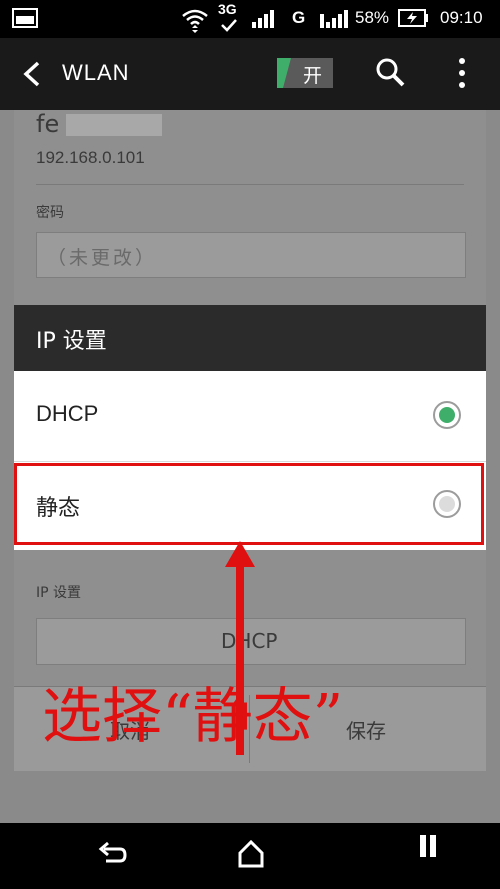  Describe the element at coordinates (413, 18) in the screenshot. I see `battery-charging-icon` at that location.